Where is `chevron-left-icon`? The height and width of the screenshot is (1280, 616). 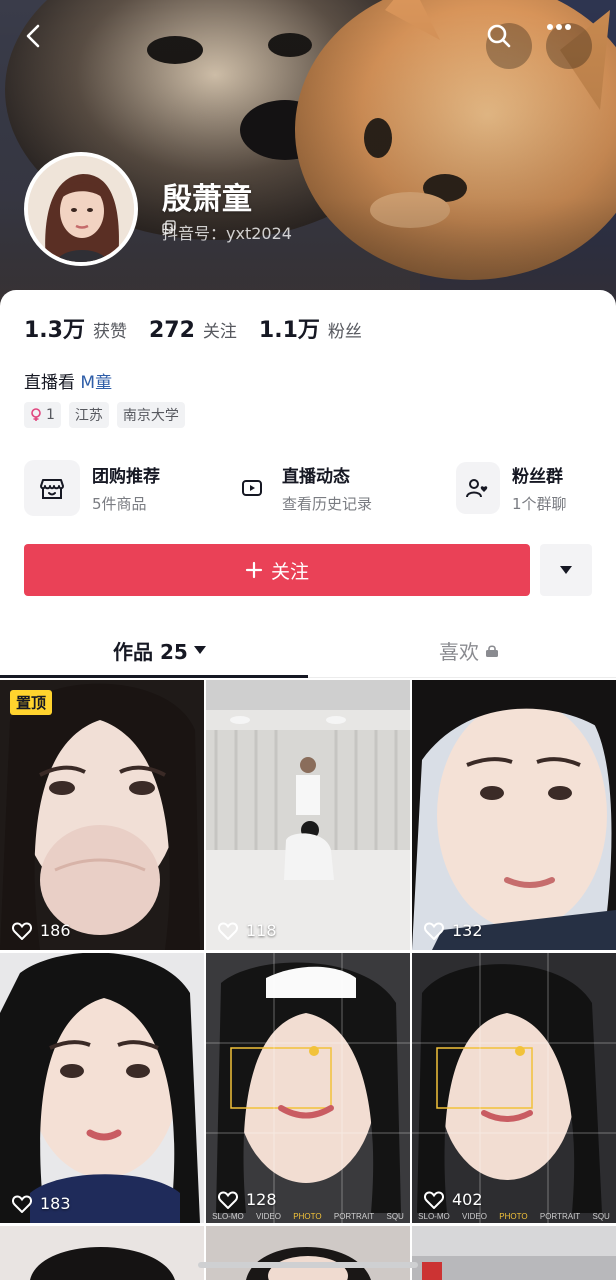 chevron-left-icon is located at coordinates (33, 36).